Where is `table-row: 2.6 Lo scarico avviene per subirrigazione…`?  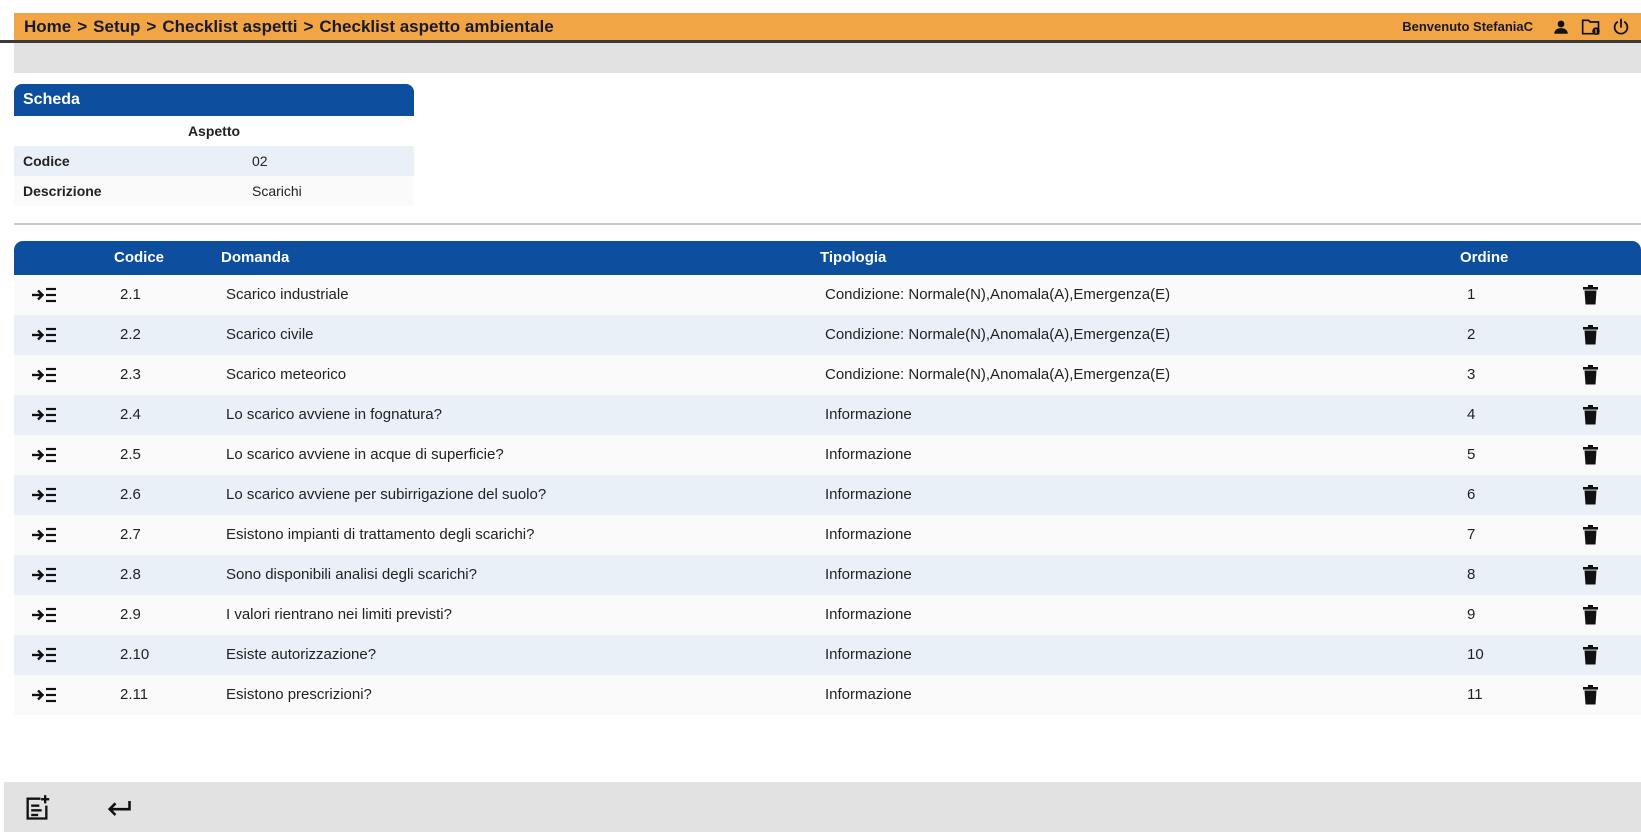 table-row: 2.6 Lo scarico avviene per subirrigazione… is located at coordinates (827, 495).